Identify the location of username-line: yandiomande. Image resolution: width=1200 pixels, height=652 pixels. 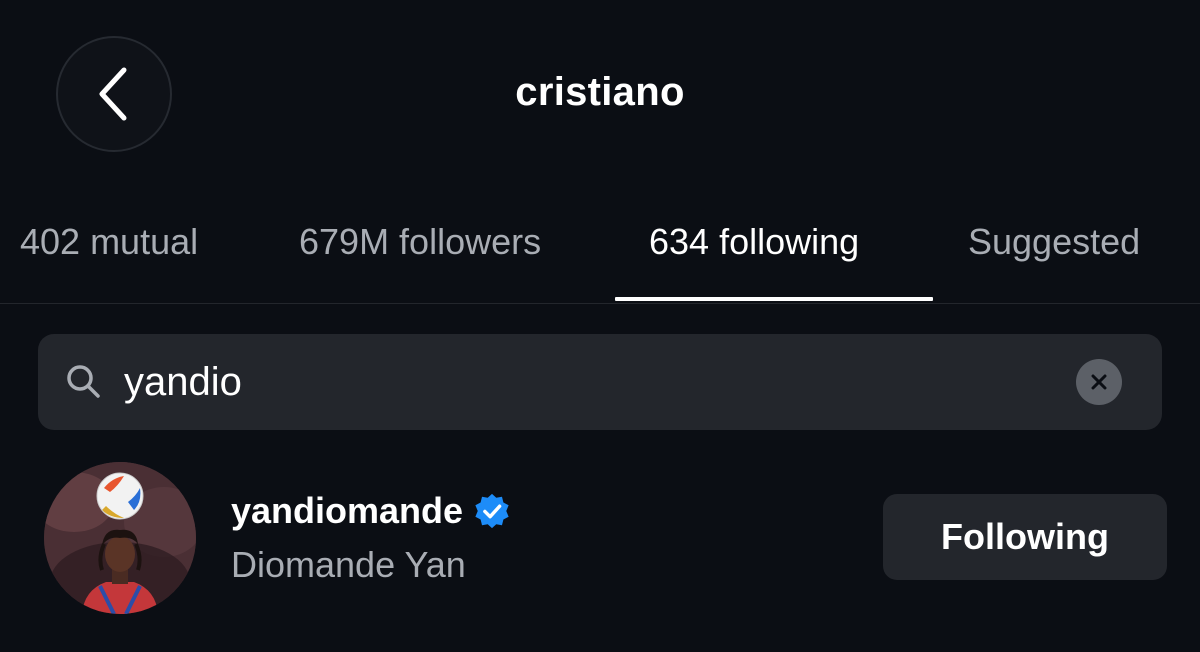
(371, 511).